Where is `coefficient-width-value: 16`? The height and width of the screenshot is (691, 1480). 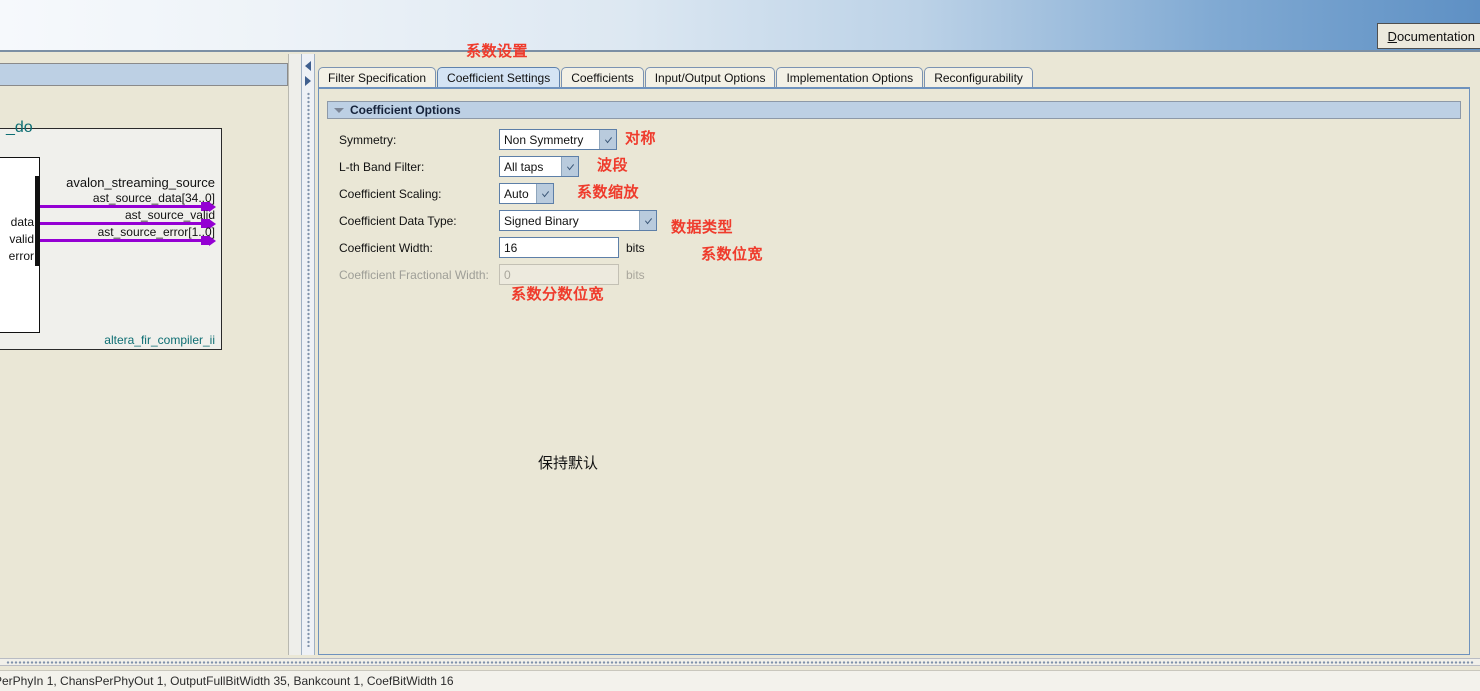 coefficient-width-value: 16 is located at coordinates (511, 247).